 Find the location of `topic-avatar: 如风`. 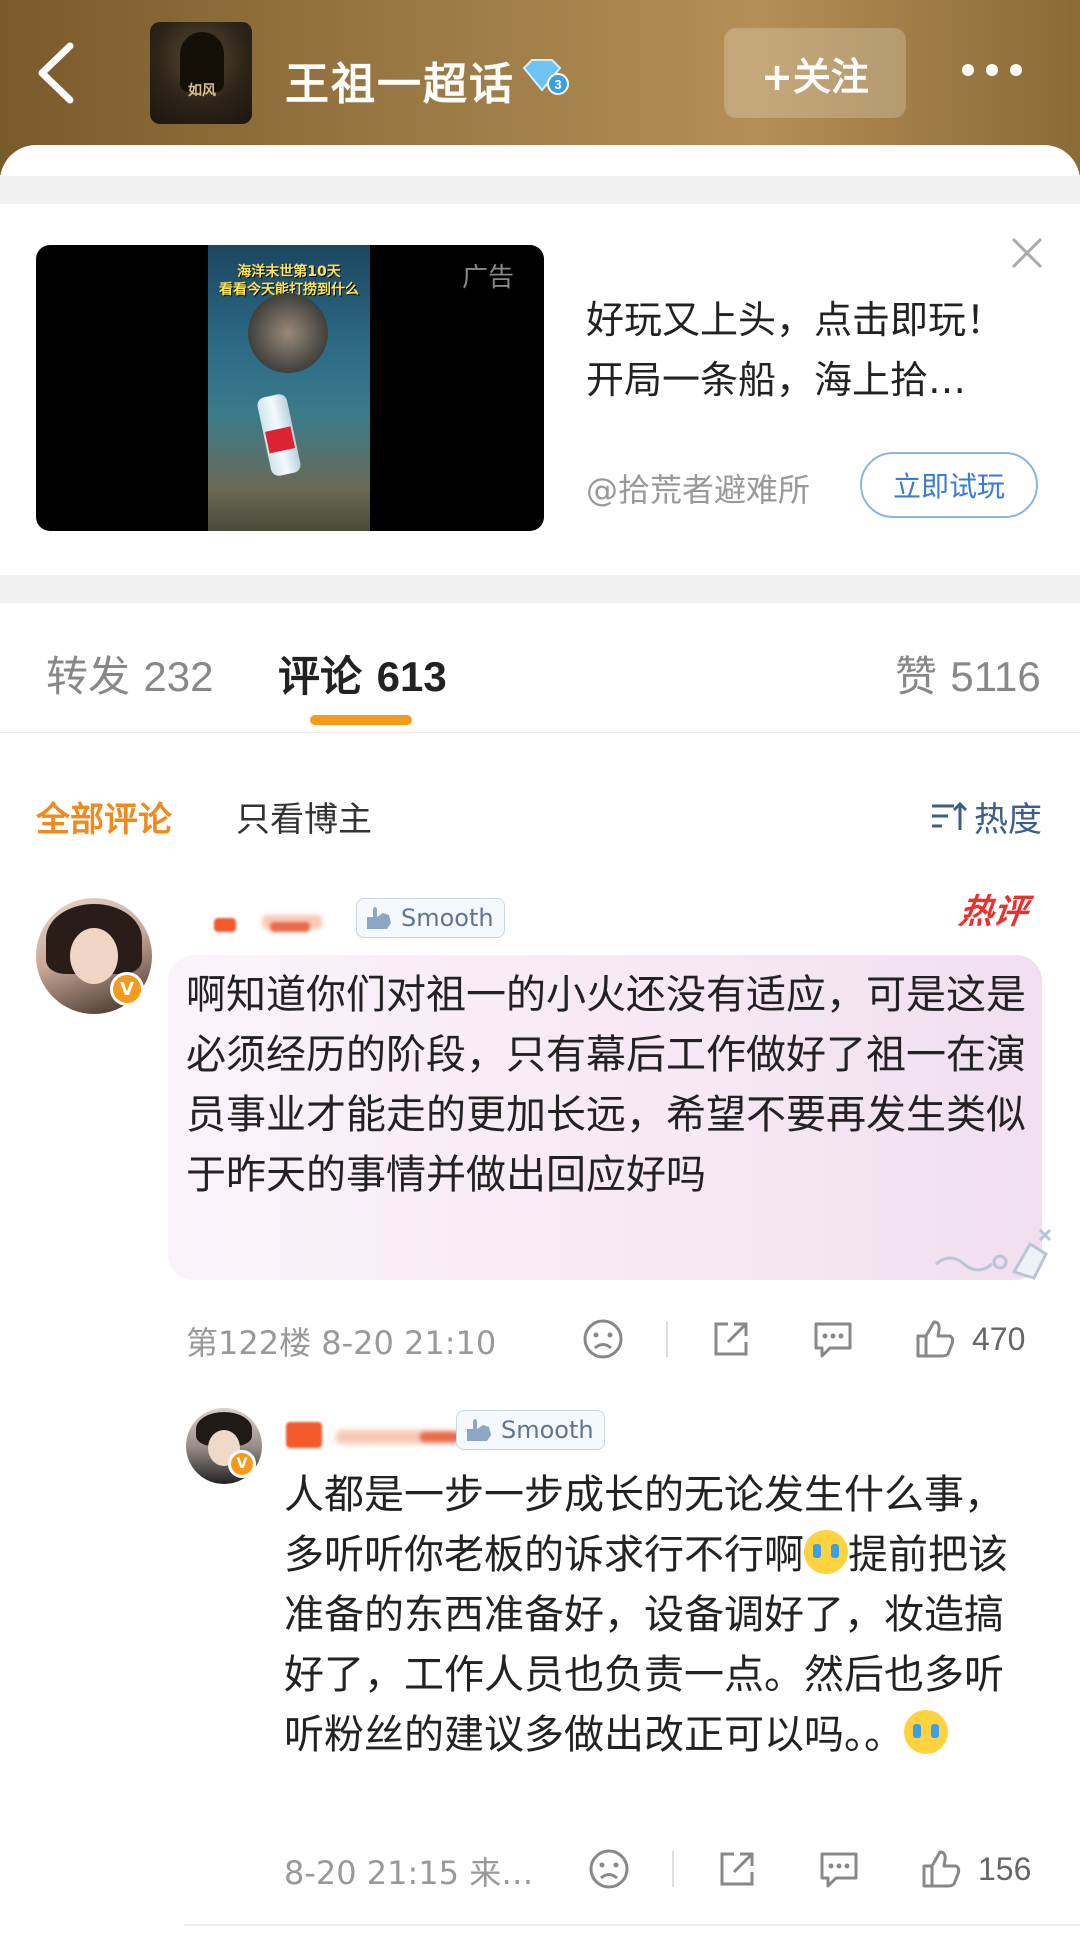

topic-avatar: 如风 is located at coordinates (201, 73).